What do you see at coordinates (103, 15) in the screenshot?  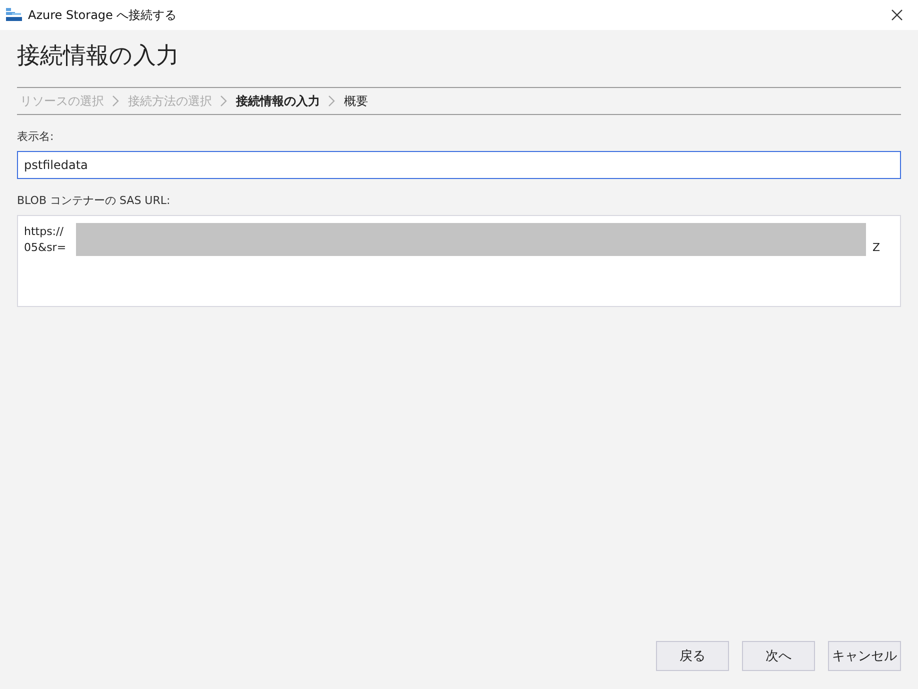 I see `window-title: Azure Storage へ接続する` at bounding box center [103, 15].